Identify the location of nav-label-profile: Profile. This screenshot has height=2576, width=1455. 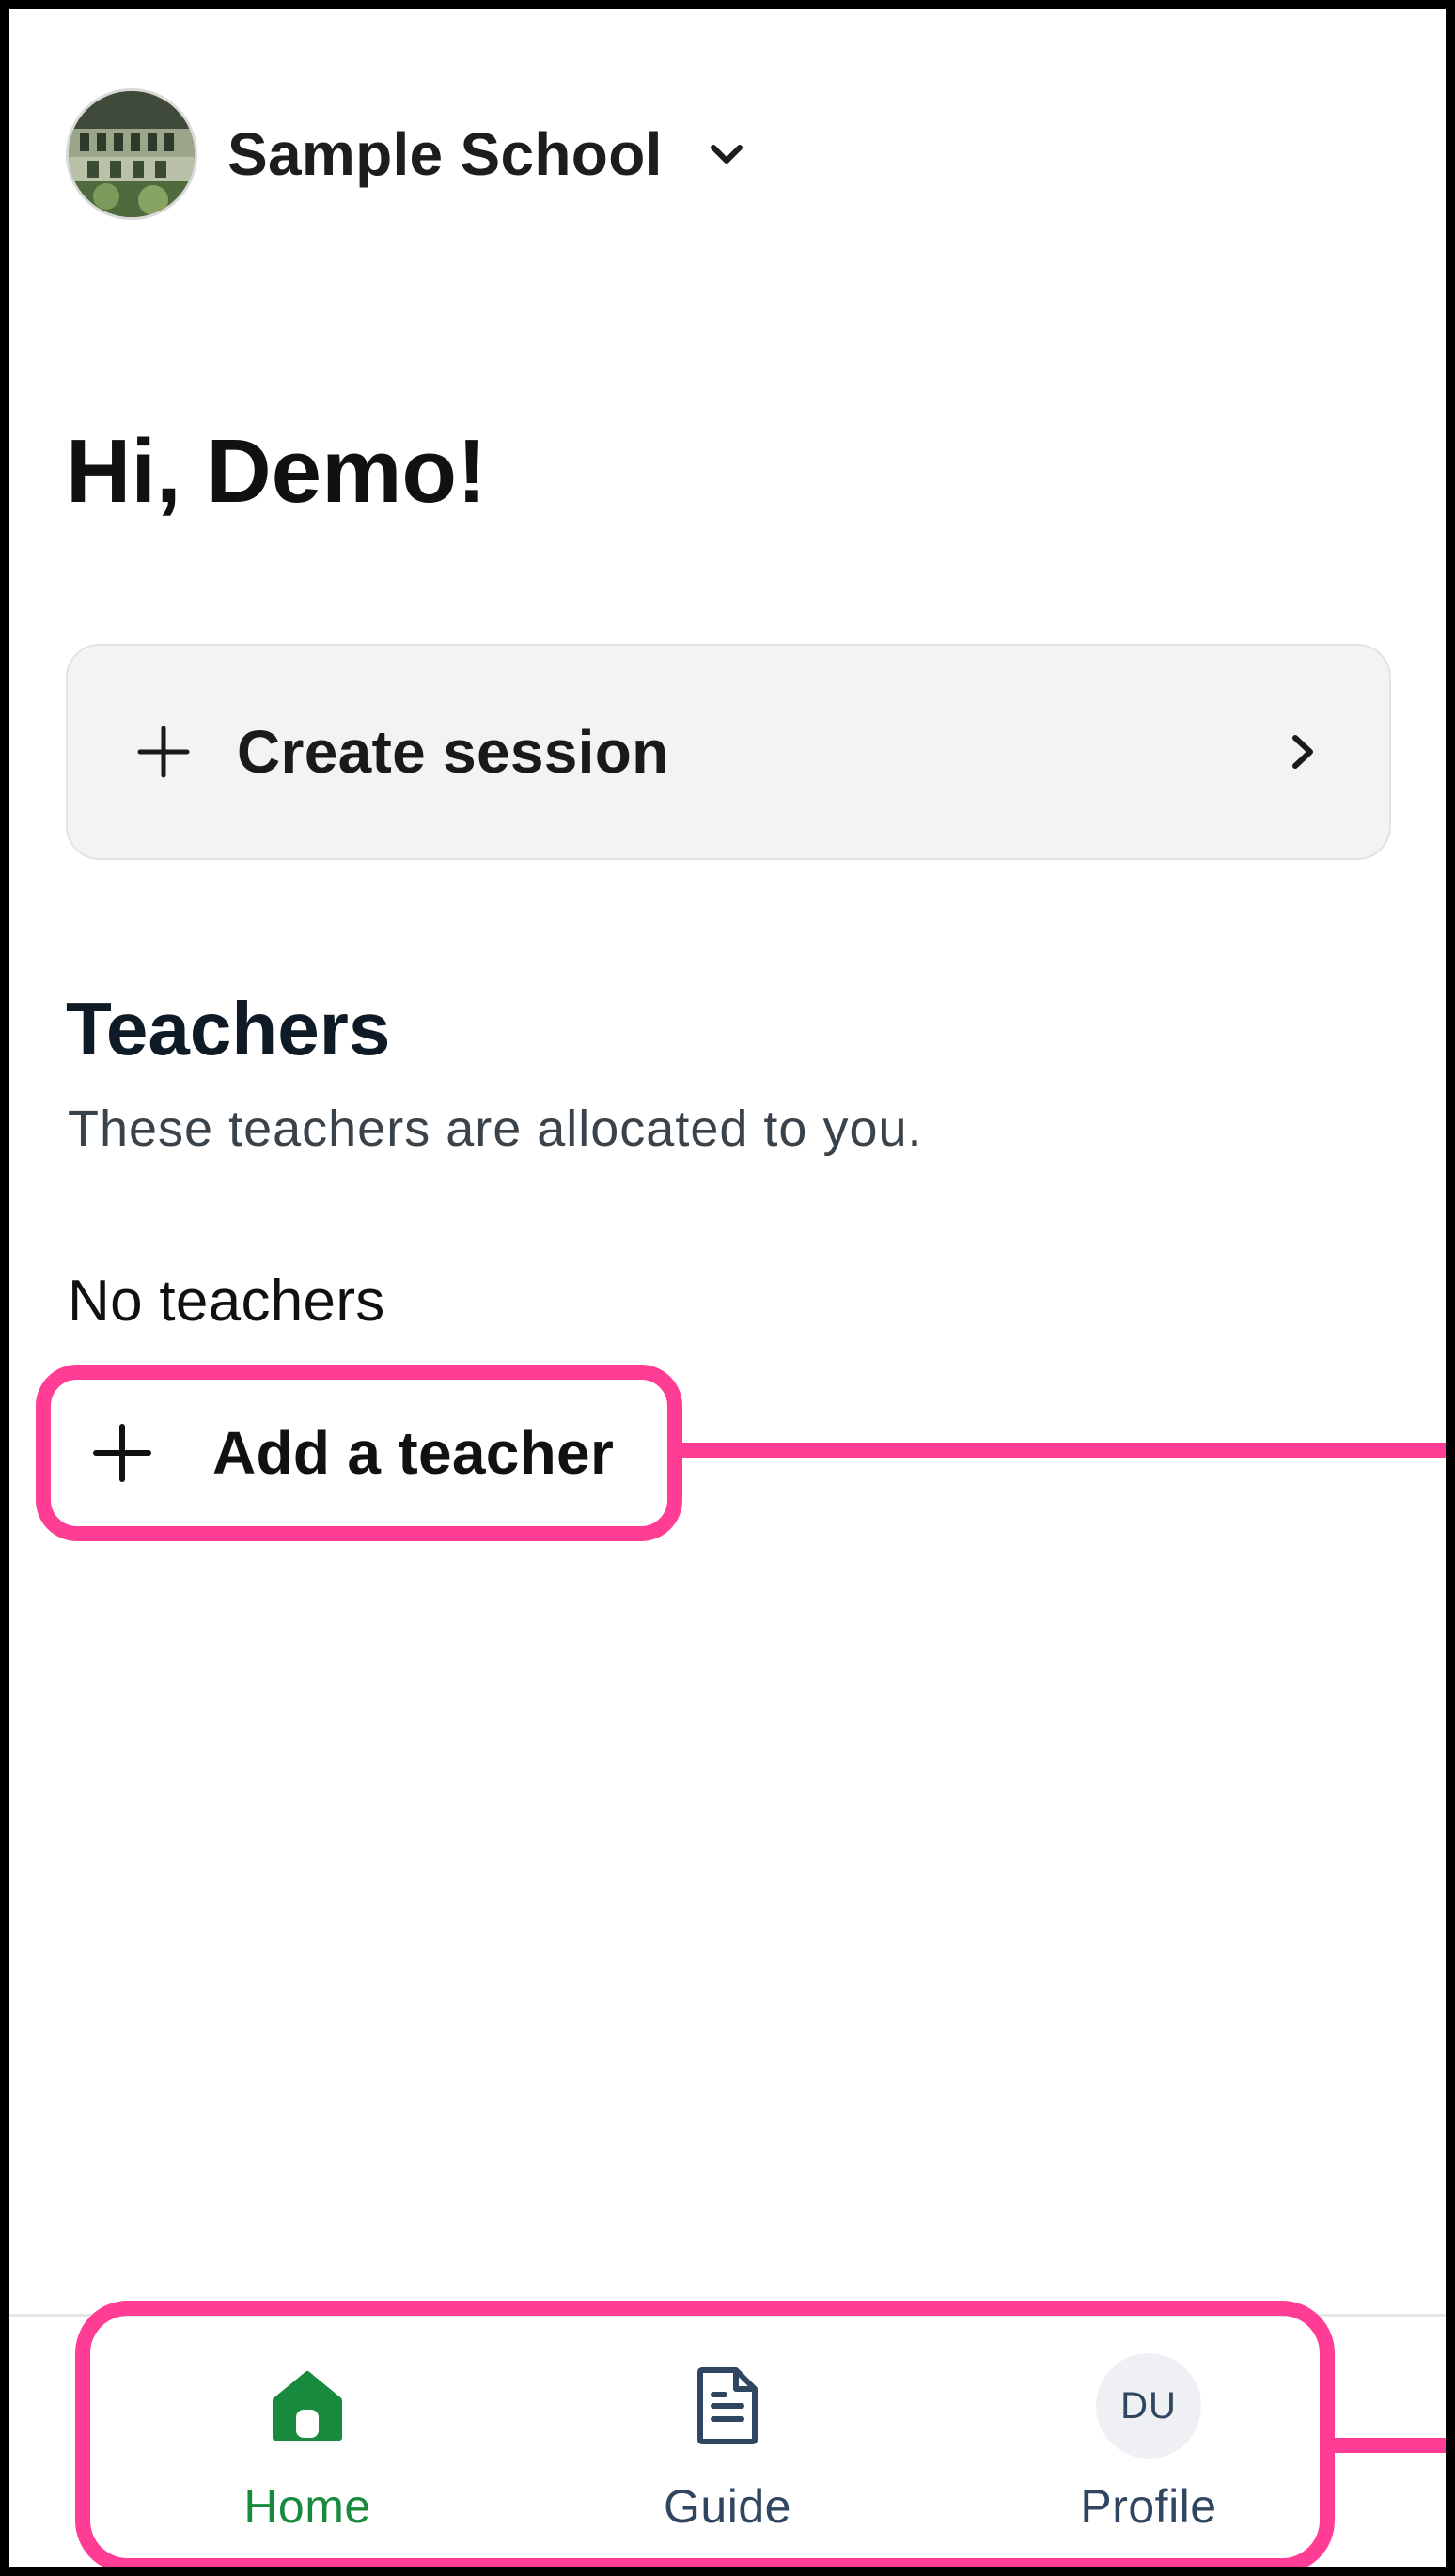
(1148, 2506).